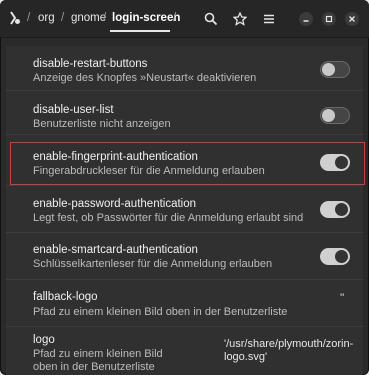 The width and height of the screenshot is (369, 375). What do you see at coordinates (342, 298) in the screenshot?
I see `setting-value: ''` at bounding box center [342, 298].